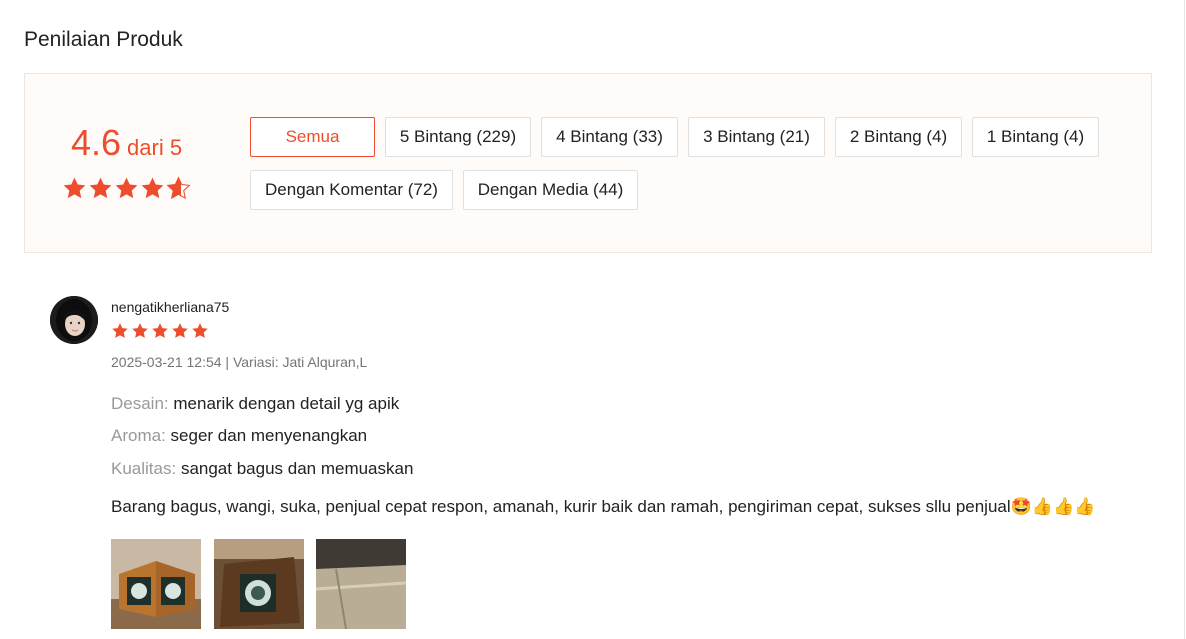  What do you see at coordinates (103, 39) in the screenshot?
I see `section-title: Penilaian Produk` at bounding box center [103, 39].